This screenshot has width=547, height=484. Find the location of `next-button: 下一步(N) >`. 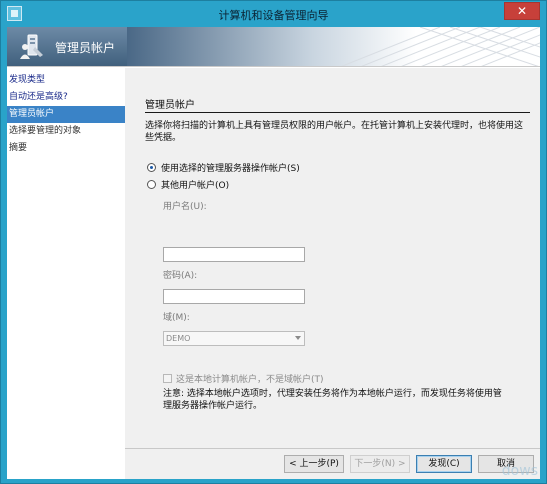

next-button: 下一步(N) > is located at coordinates (380, 464).